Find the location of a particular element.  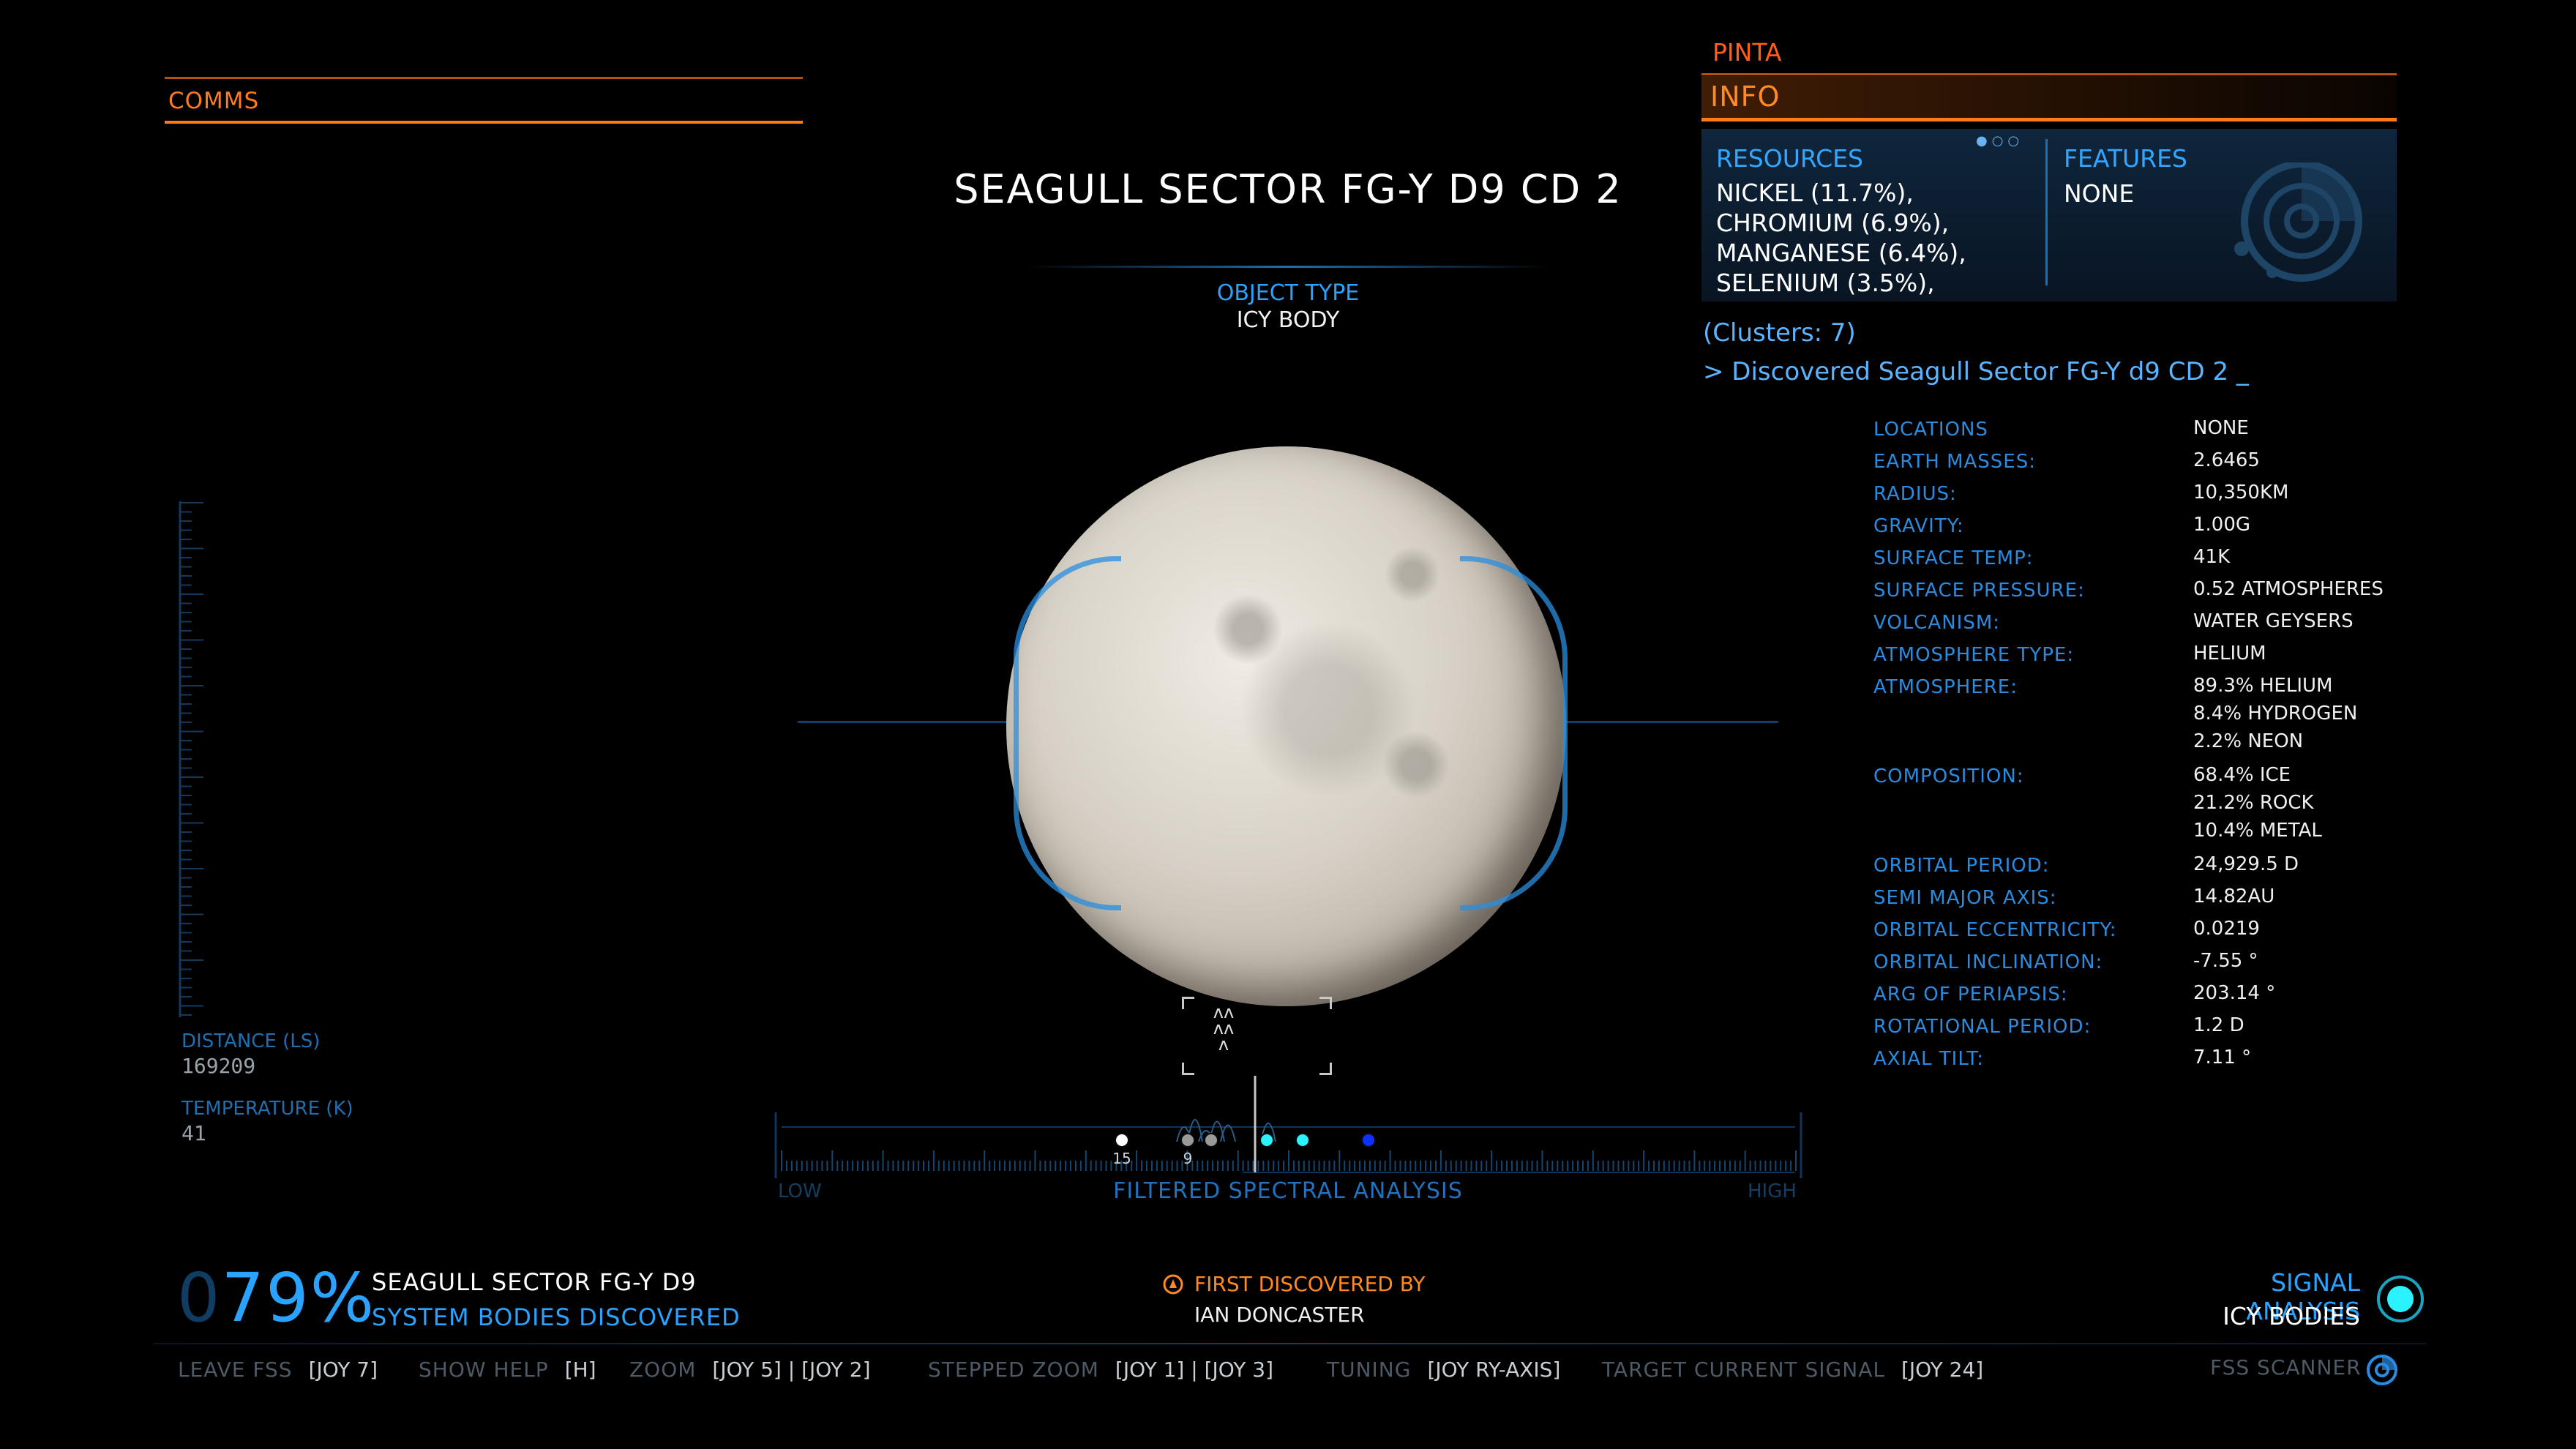

body-title: SEAGULL SECTOR FG-Y D9 CD 2 is located at coordinates (1288, 189).